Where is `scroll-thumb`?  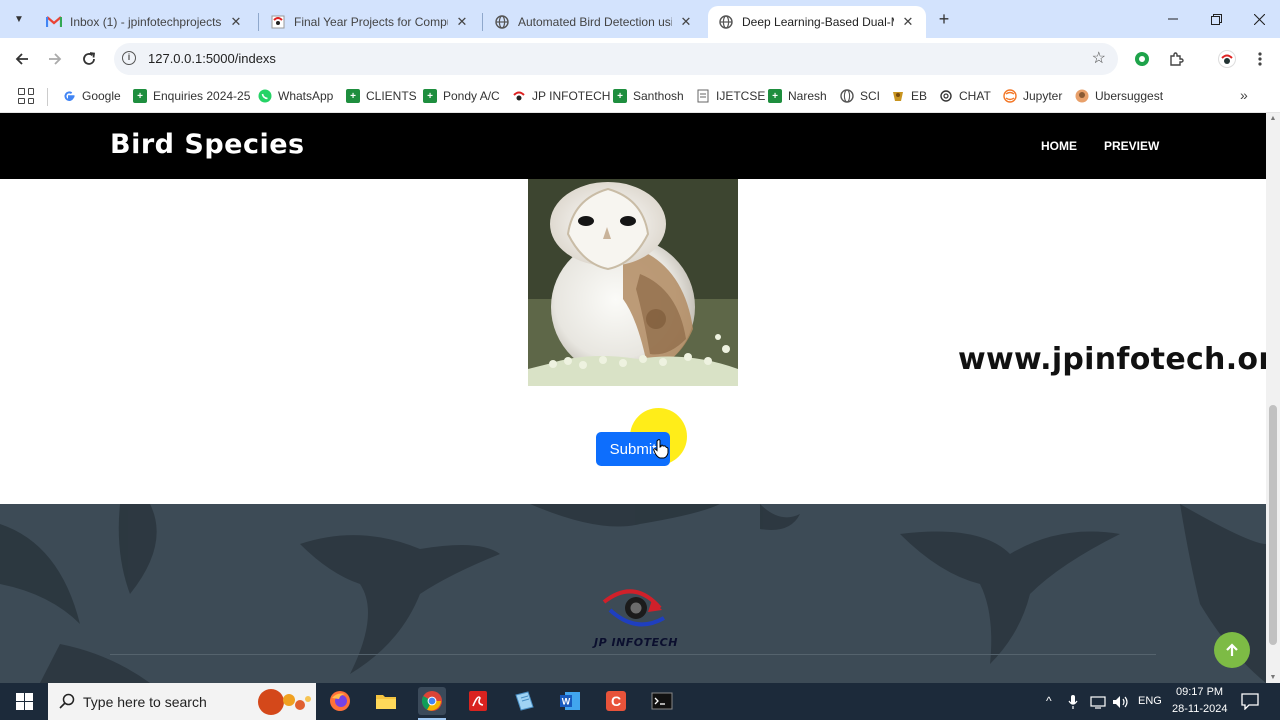 scroll-thumb is located at coordinates (1273, 525).